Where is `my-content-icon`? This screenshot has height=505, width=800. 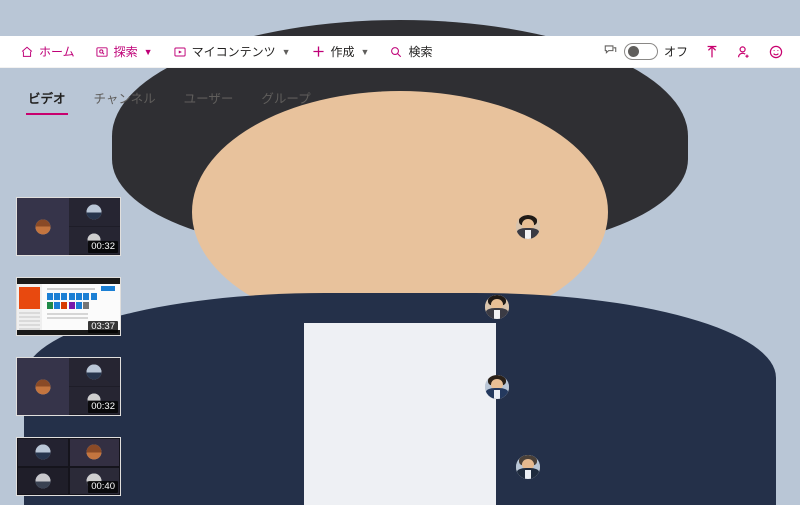 my-content-icon is located at coordinates (180, 52).